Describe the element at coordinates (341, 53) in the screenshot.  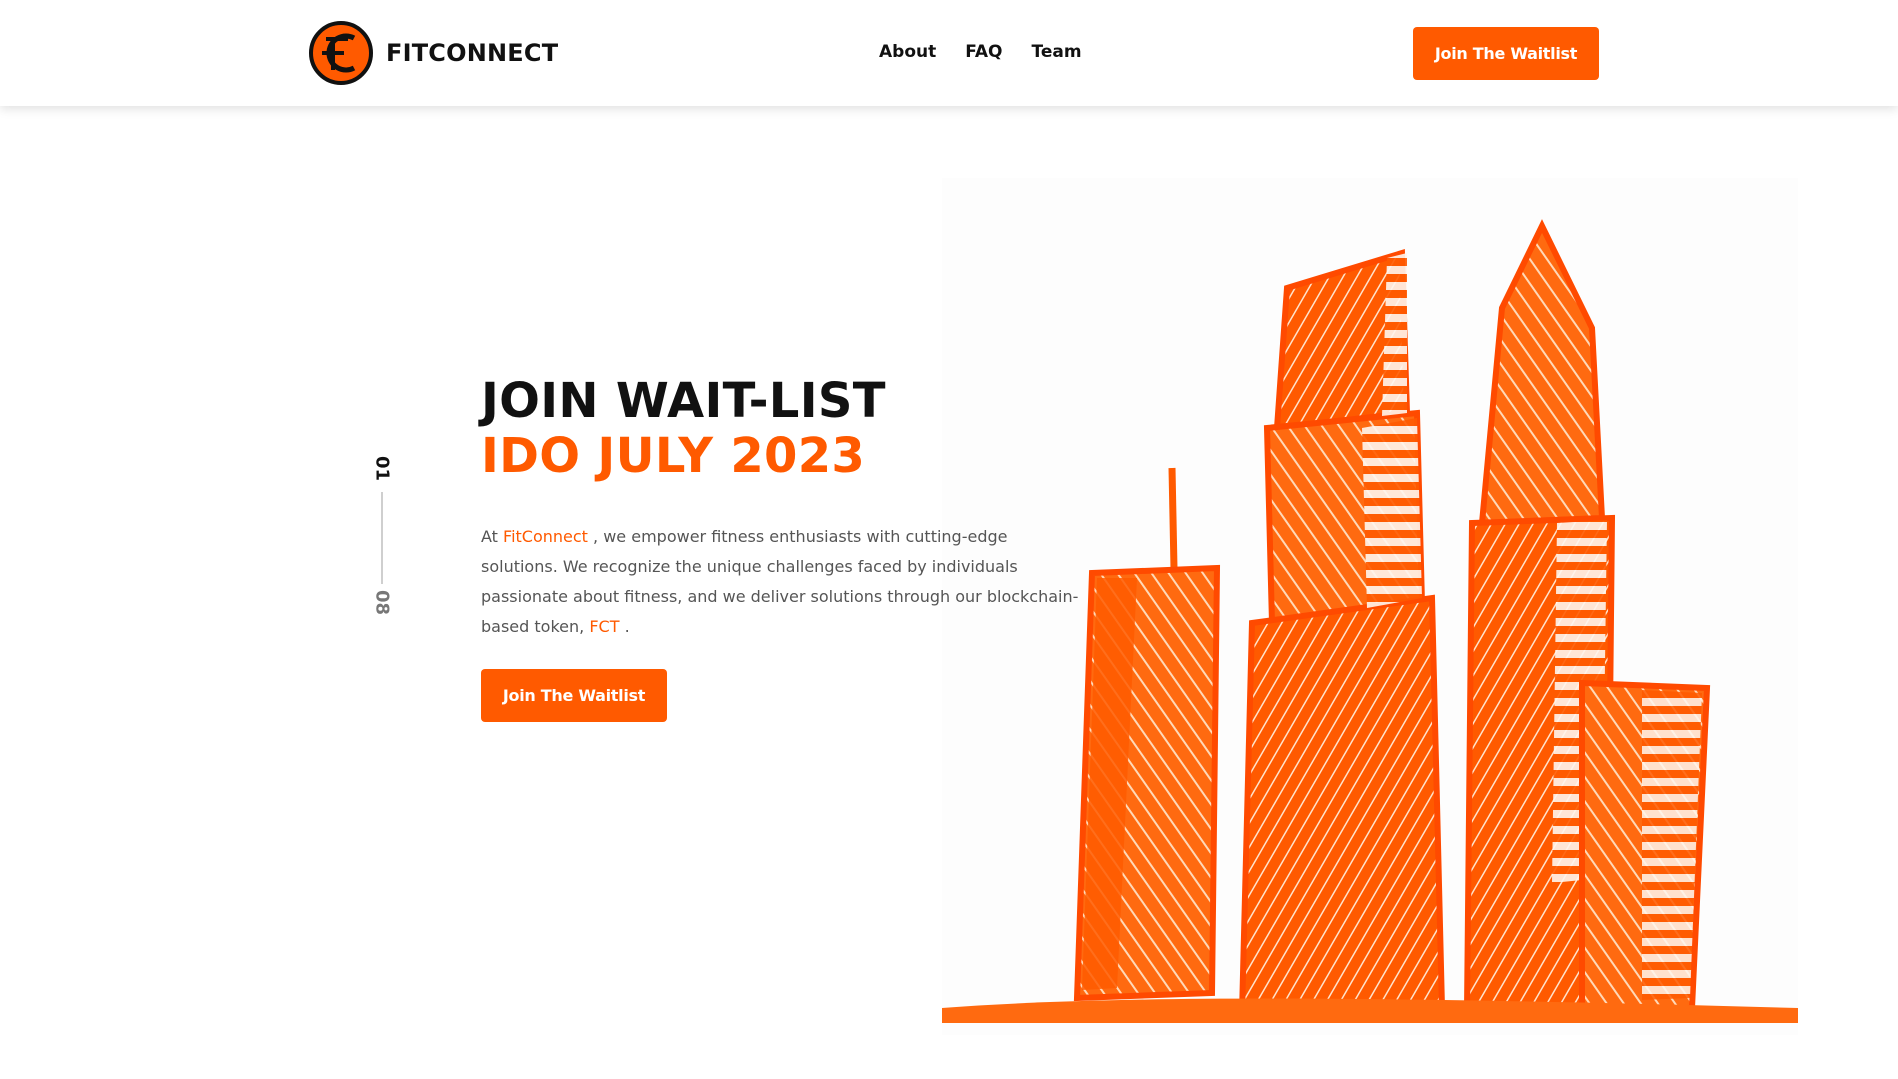
I see `fc-logo-icon` at that location.